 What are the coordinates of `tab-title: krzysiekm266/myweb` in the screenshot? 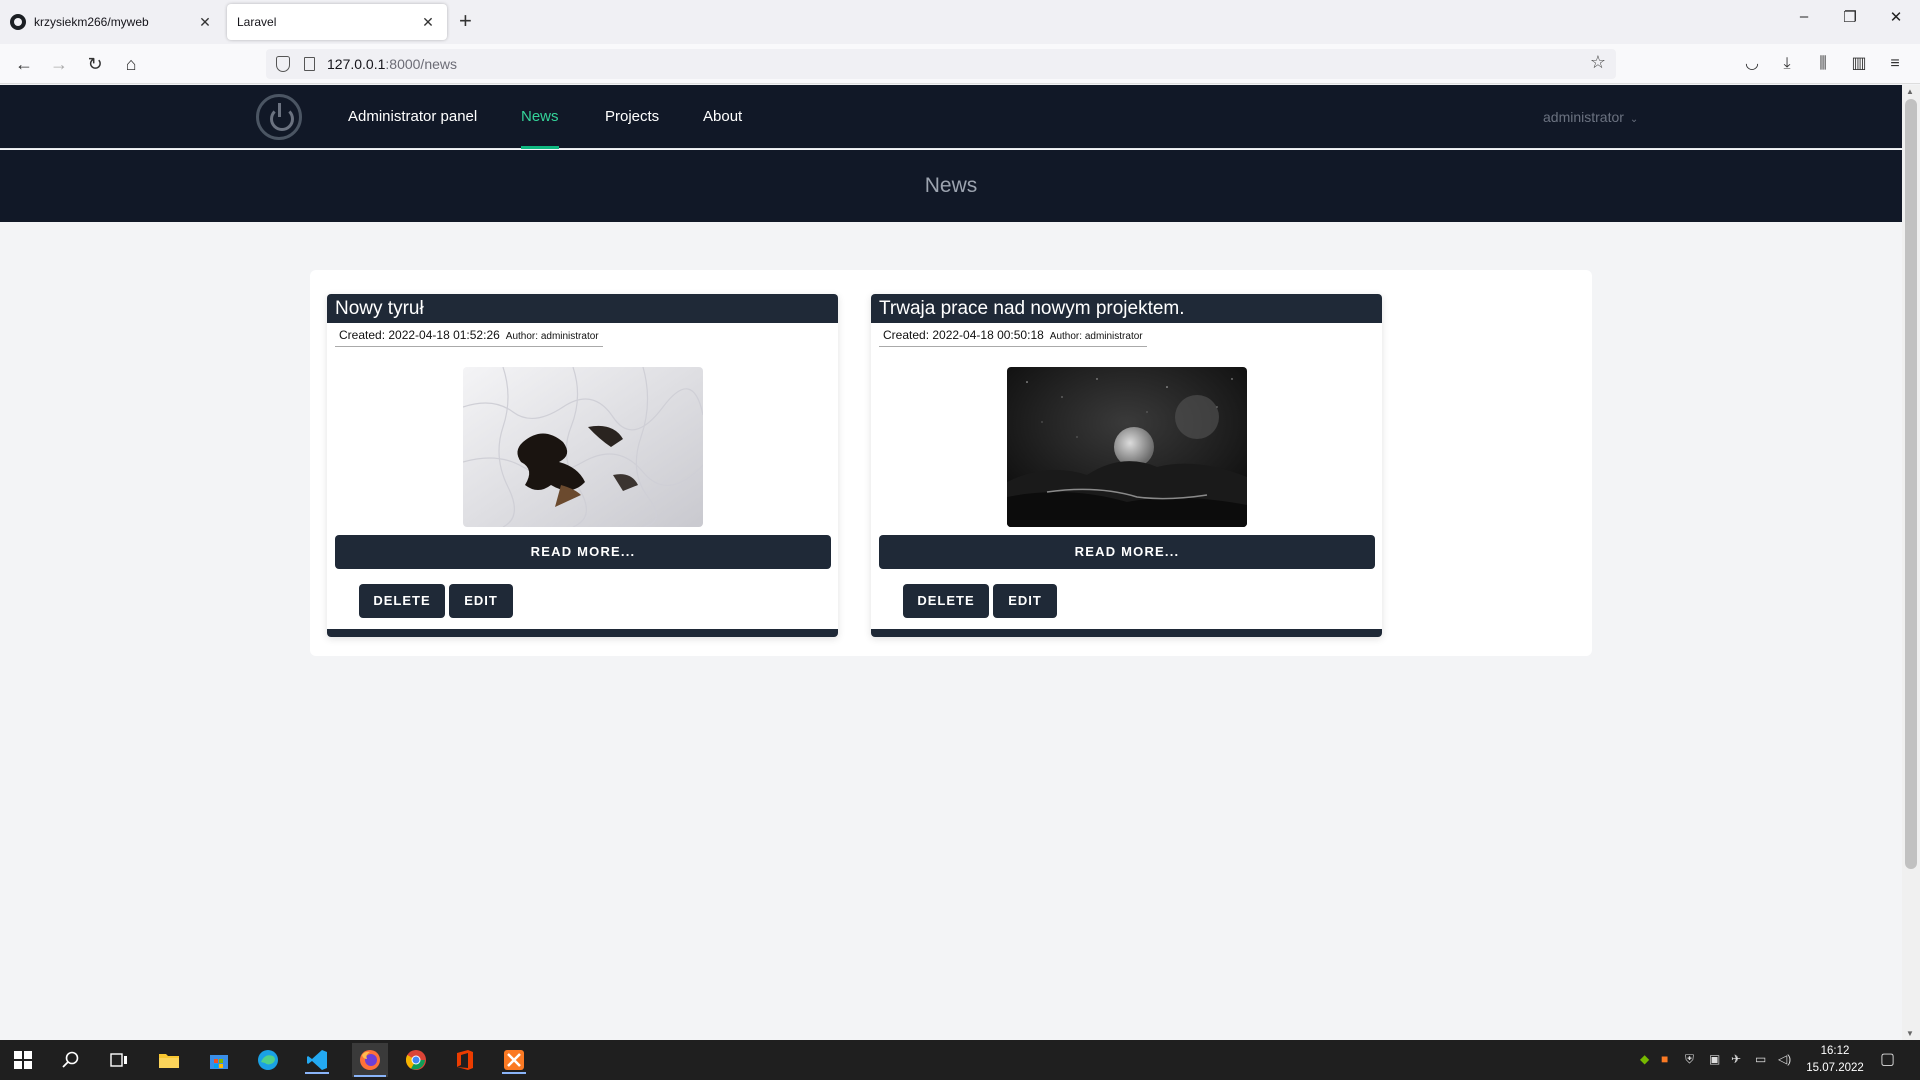 It's located at (91, 22).